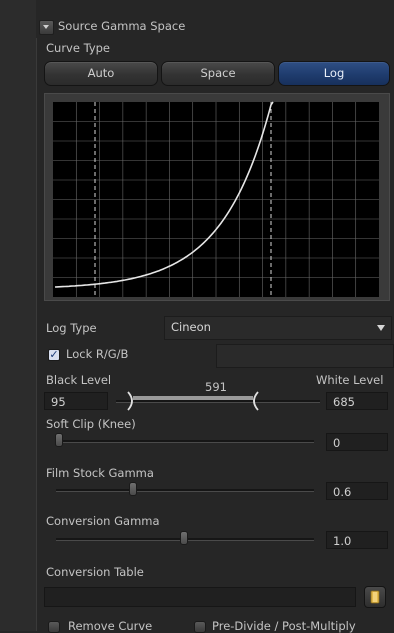 This screenshot has height=633, width=394. I want to click on levels-range-fill, so click(193, 398).